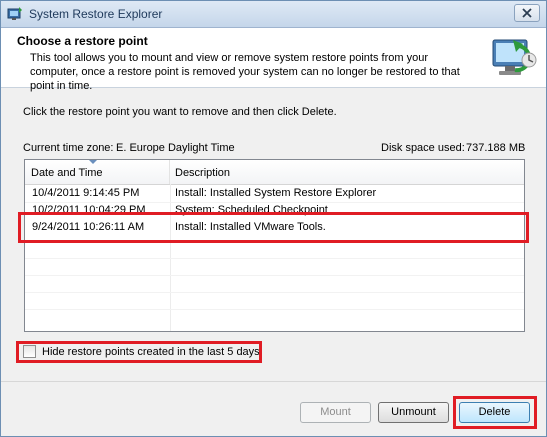 The width and height of the screenshot is (547, 437). Describe the element at coordinates (82, 41) in the screenshot. I see `page-title: Choose a restore point` at that location.